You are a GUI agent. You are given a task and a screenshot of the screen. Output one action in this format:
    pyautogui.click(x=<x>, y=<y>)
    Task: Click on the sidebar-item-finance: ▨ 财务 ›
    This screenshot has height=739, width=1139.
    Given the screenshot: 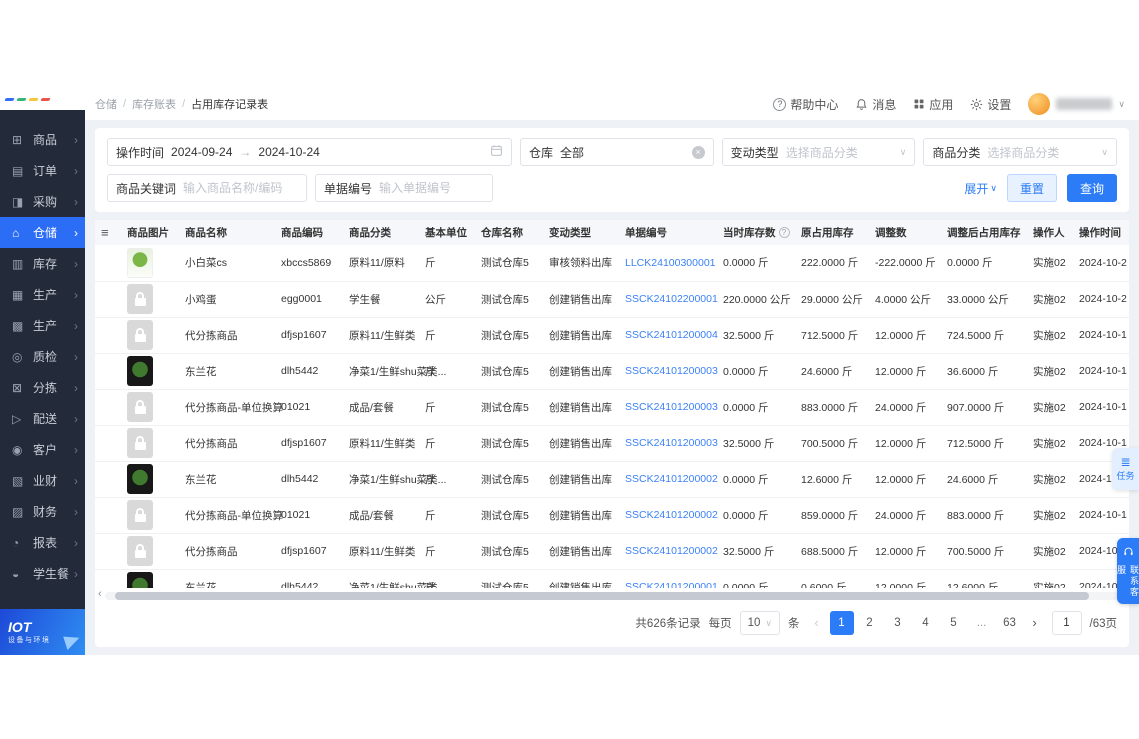 What is the action you would take?
    pyautogui.click(x=42, y=511)
    